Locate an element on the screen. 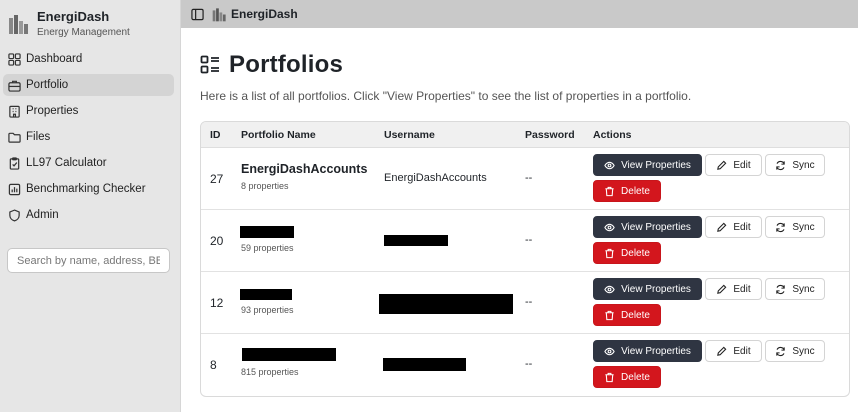 This screenshot has width=858, height=412. sidebar-item-label: Benchmarking Checker is located at coordinates (86, 189).